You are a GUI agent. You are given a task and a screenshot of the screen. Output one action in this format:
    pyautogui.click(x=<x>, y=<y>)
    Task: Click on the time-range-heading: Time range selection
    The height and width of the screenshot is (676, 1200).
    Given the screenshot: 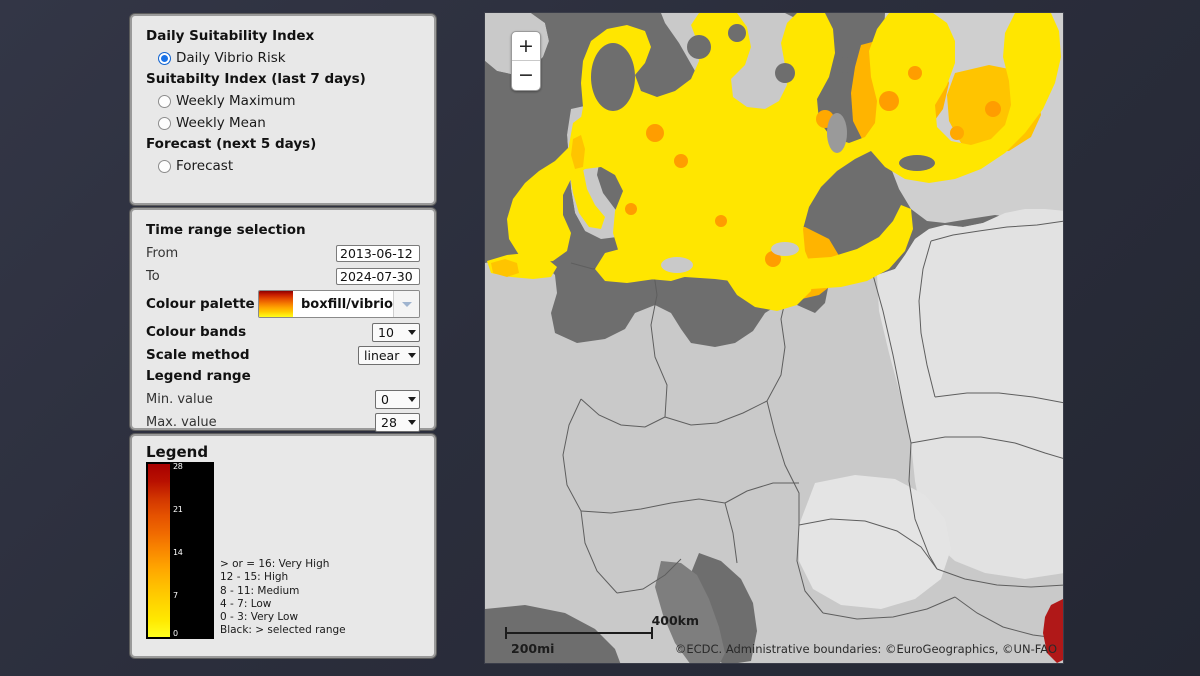 What is the action you would take?
    pyautogui.click(x=226, y=230)
    